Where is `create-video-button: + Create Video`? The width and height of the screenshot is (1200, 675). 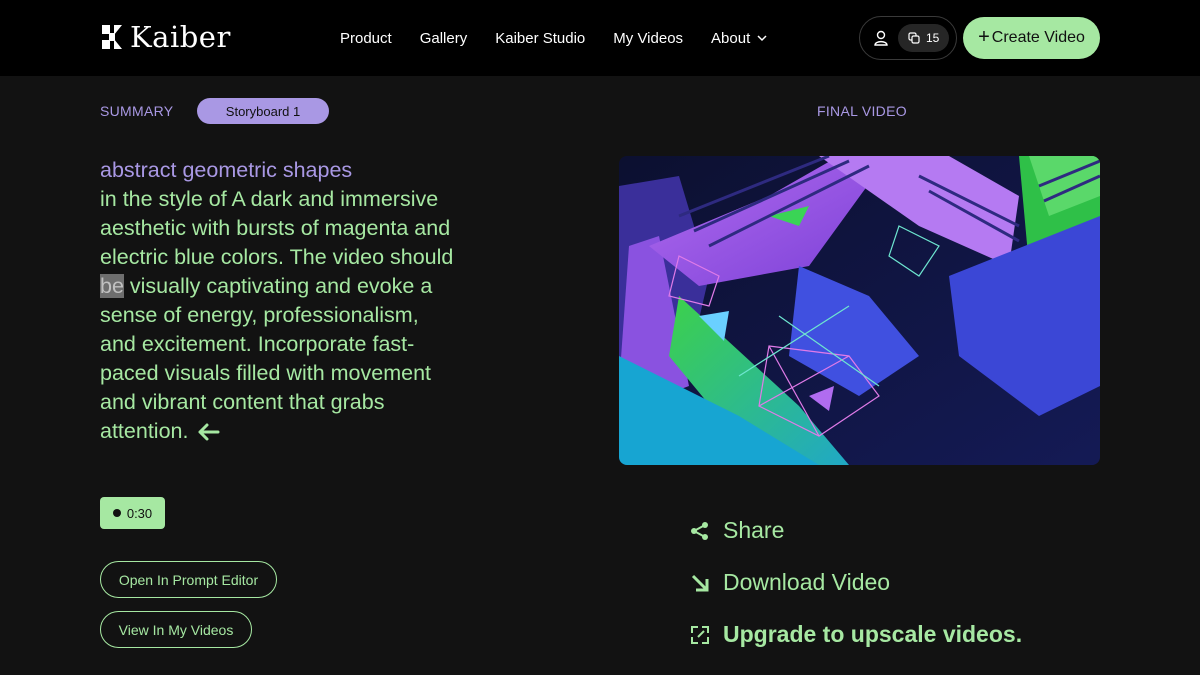
create-video-button: + Create Video is located at coordinates (1031, 38).